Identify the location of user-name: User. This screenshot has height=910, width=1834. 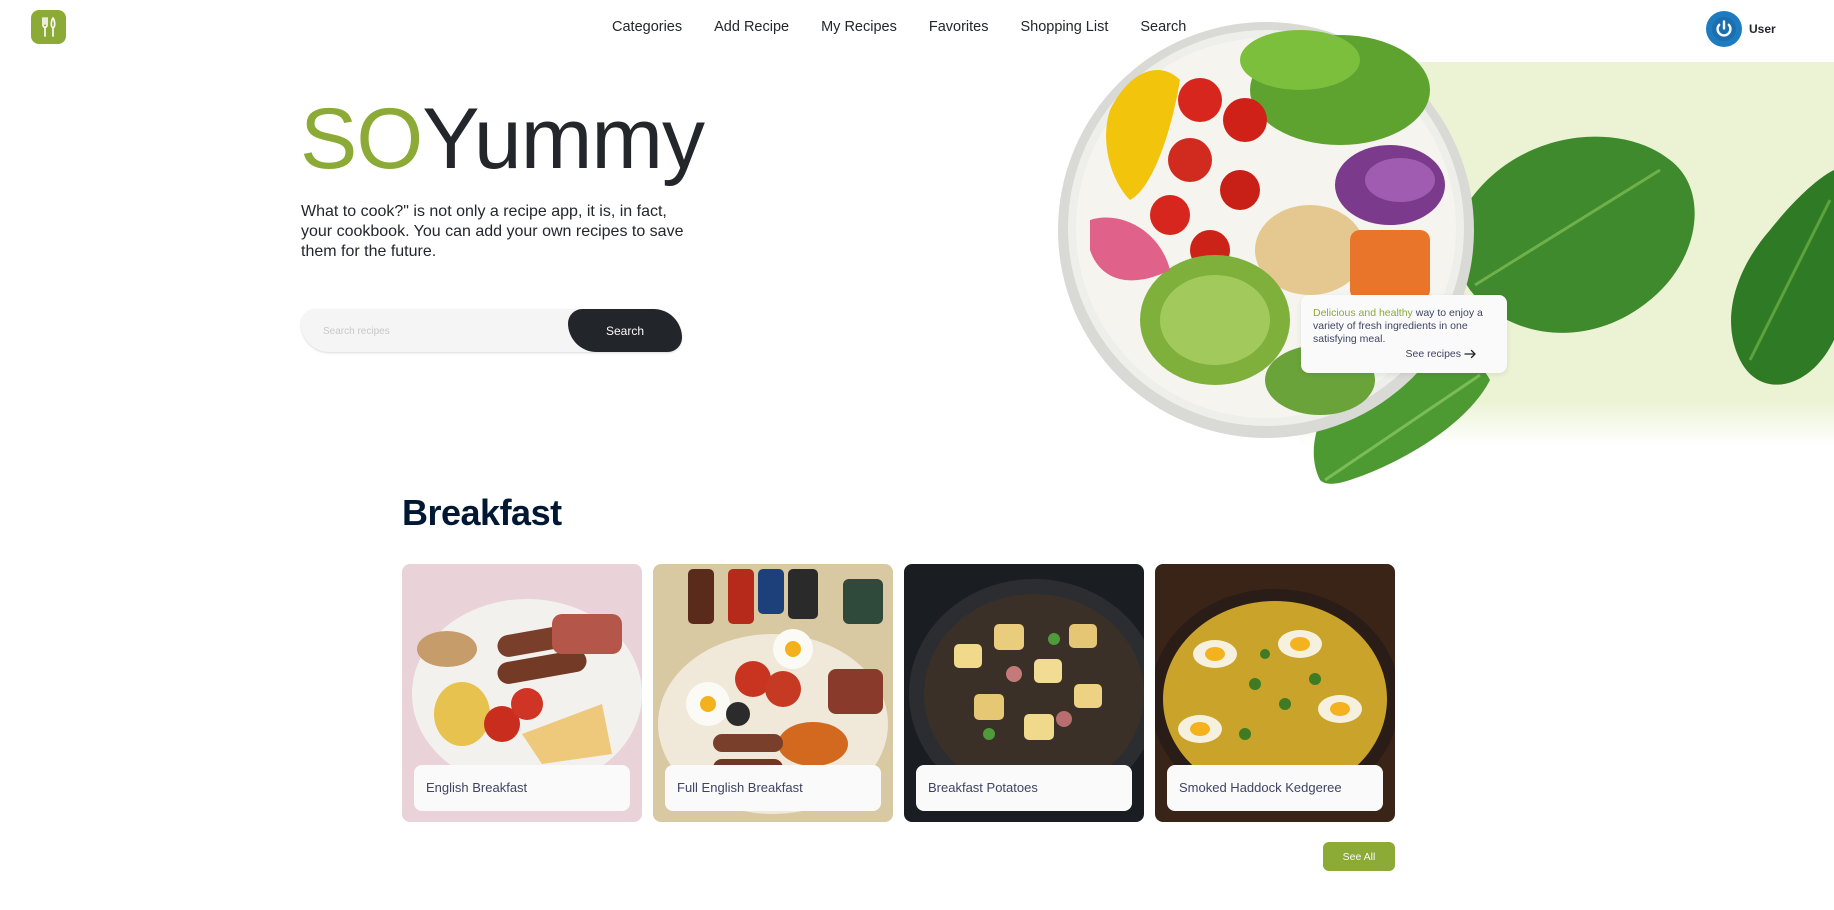
(1762, 29).